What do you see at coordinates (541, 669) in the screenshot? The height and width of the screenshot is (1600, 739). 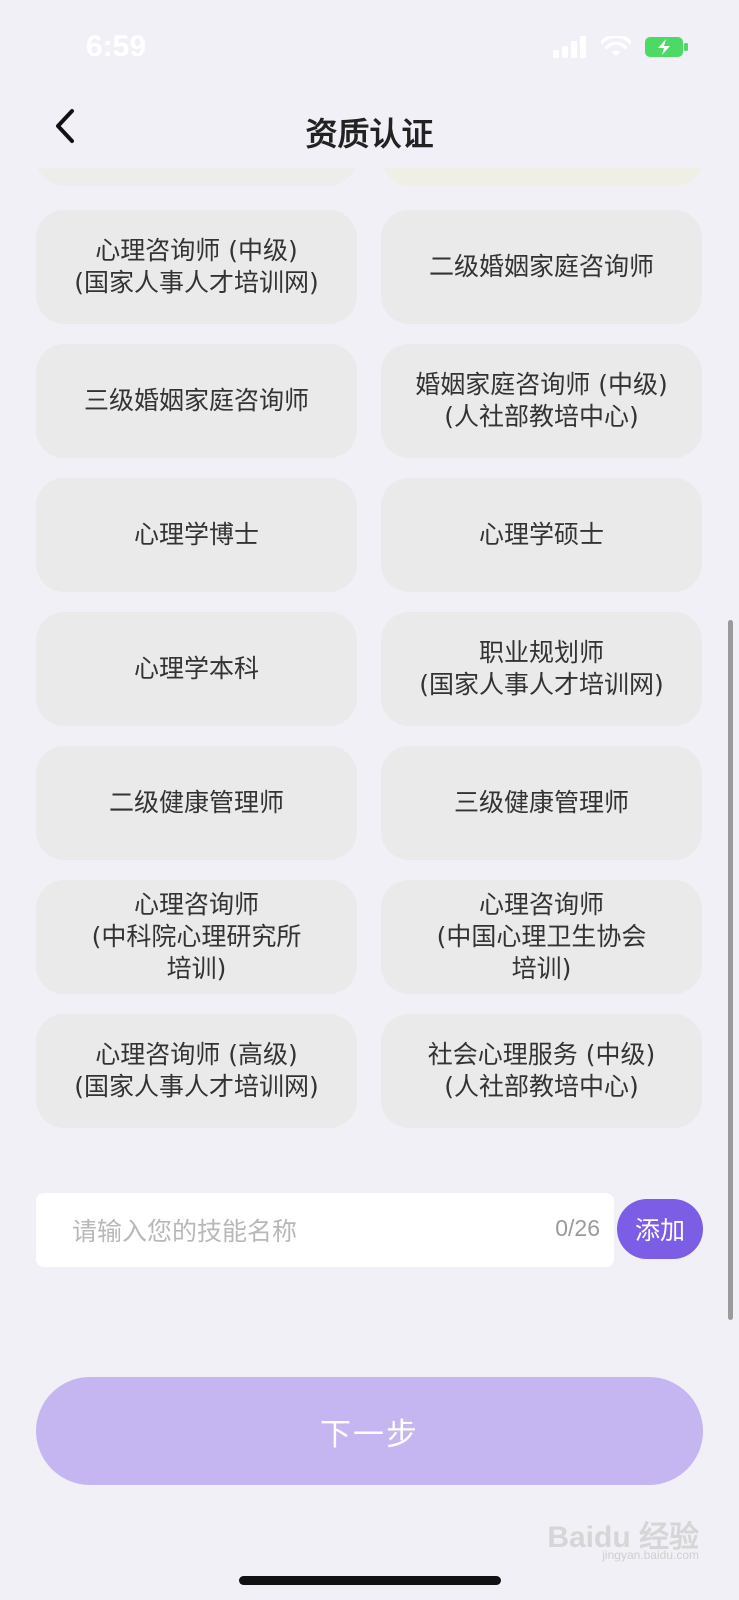 I see `qualification-card: 职业规划师 (国家人事人才培训网)` at bounding box center [541, 669].